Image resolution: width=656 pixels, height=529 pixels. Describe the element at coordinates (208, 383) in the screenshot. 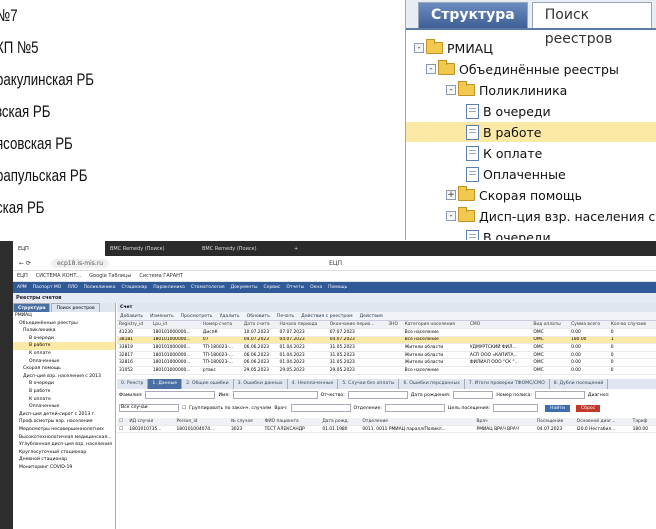

I see `detail-tab: 2. Общие ошибки` at that location.